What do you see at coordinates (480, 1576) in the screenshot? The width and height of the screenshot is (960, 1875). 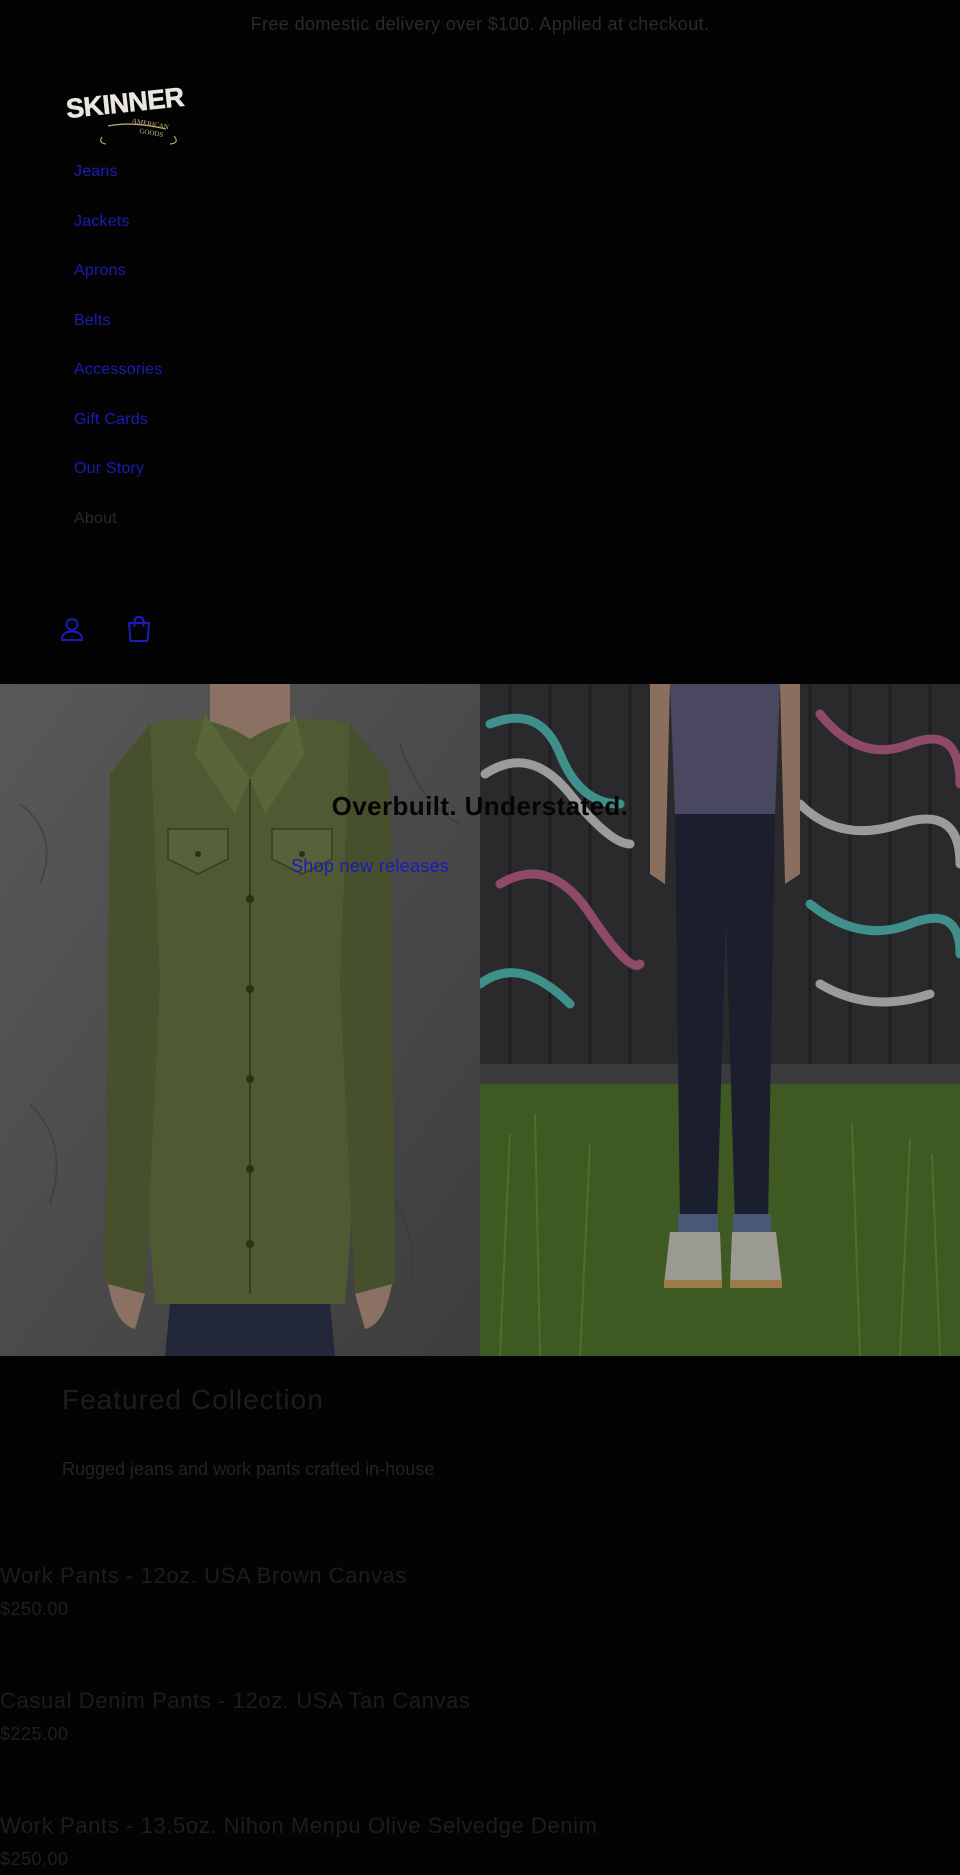 I see `product-title: Work Pants - 12oz. USA Brown Canvas` at bounding box center [480, 1576].